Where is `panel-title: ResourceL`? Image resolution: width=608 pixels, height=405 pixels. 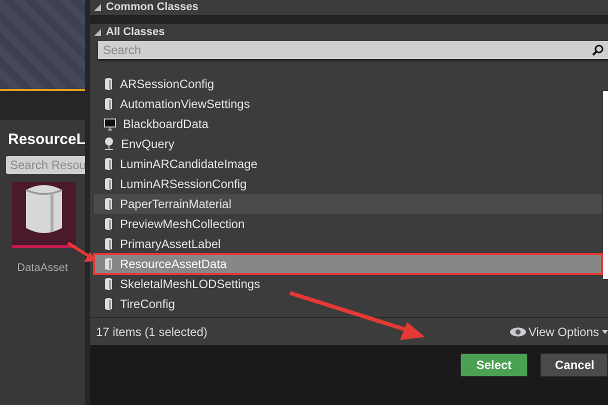
panel-title: ResourceL is located at coordinates (46, 140).